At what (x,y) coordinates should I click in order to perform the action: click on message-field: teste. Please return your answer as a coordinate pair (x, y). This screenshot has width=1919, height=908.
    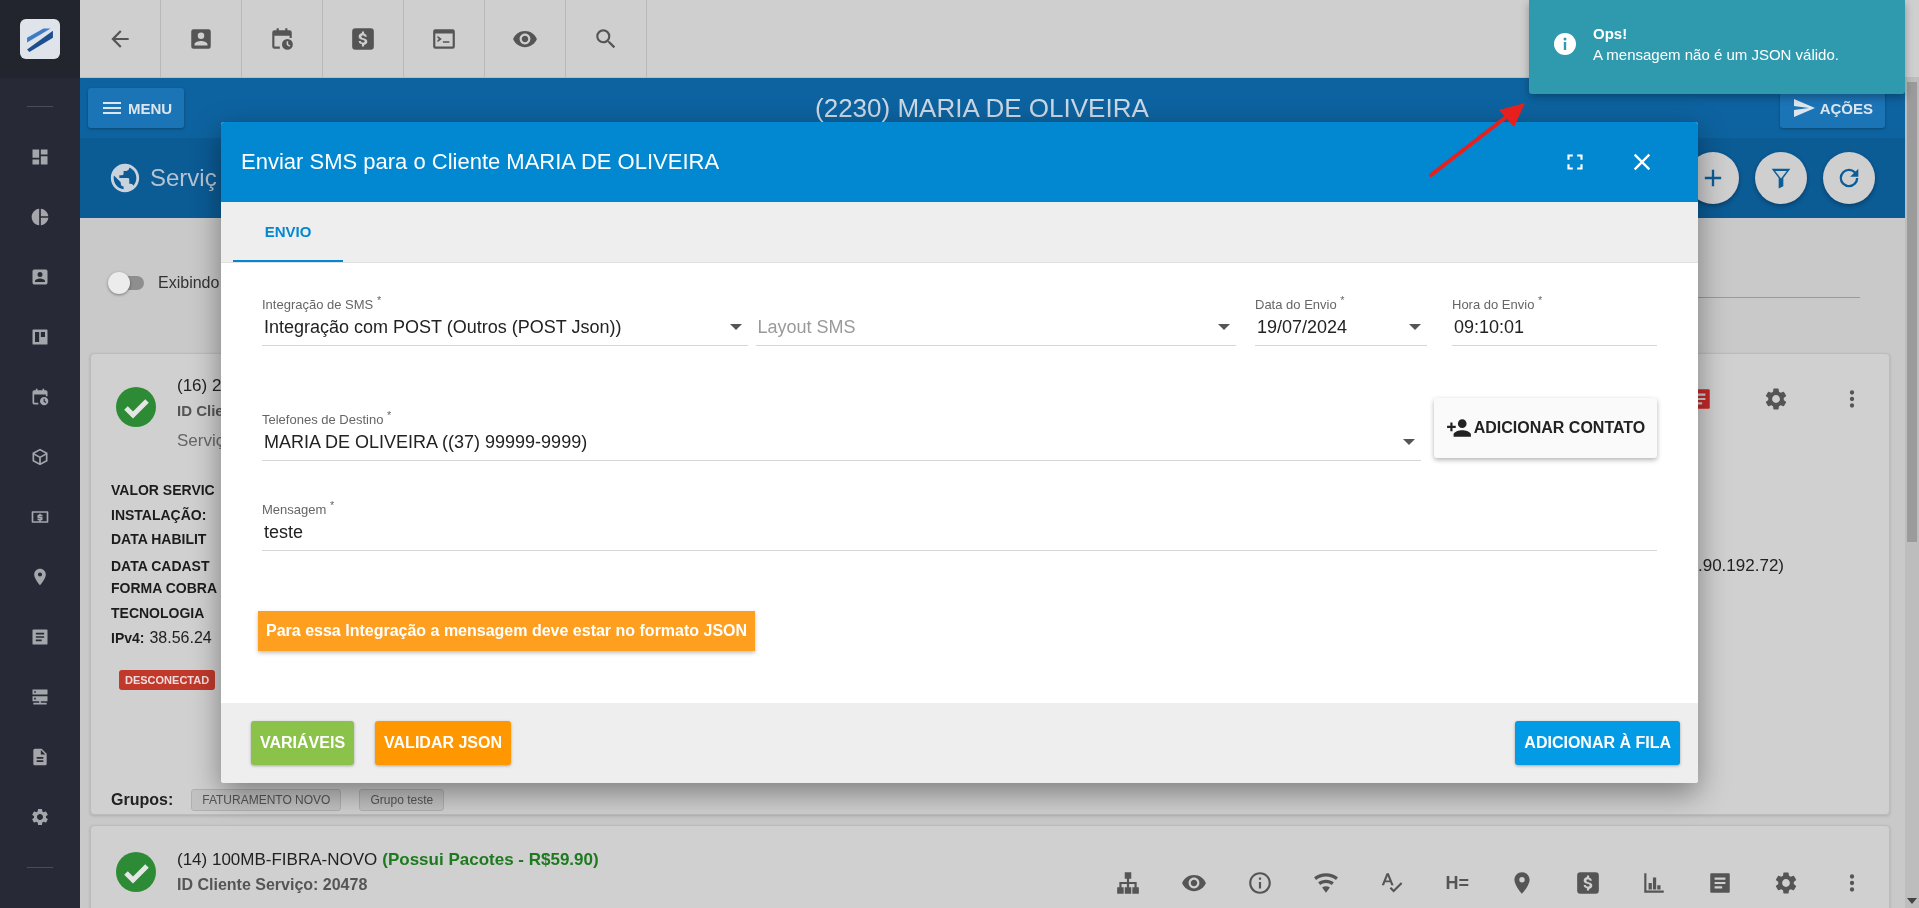
    Looking at the image, I should click on (959, 532).